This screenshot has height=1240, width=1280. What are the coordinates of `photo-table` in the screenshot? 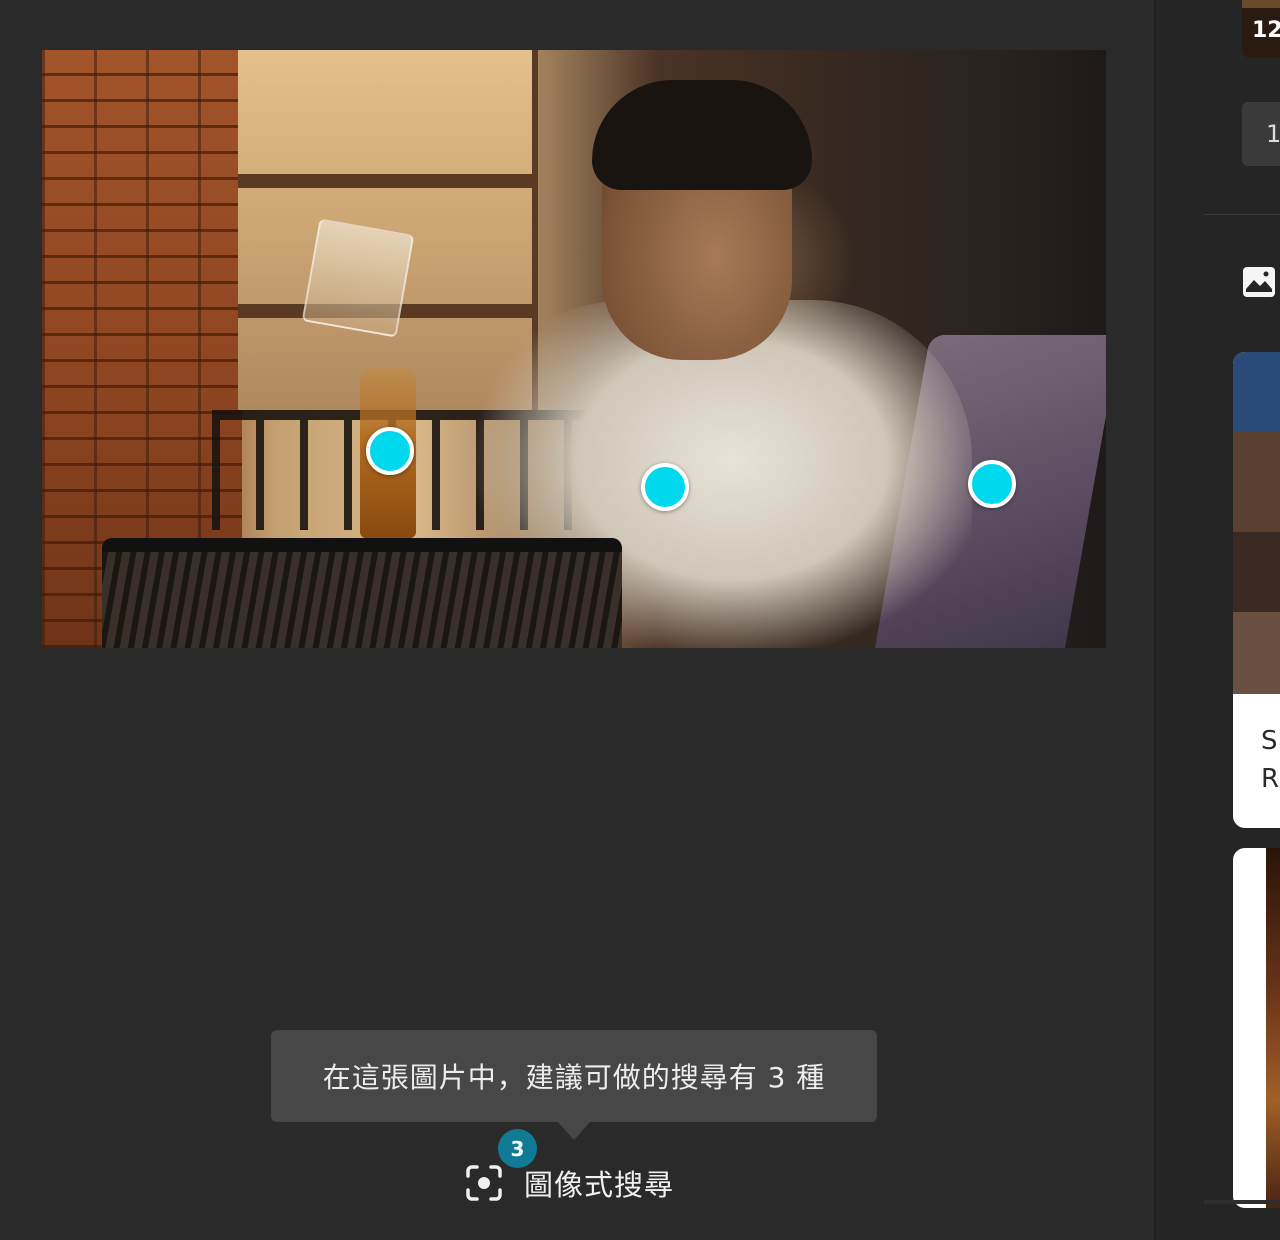 It's located at (362, 593).